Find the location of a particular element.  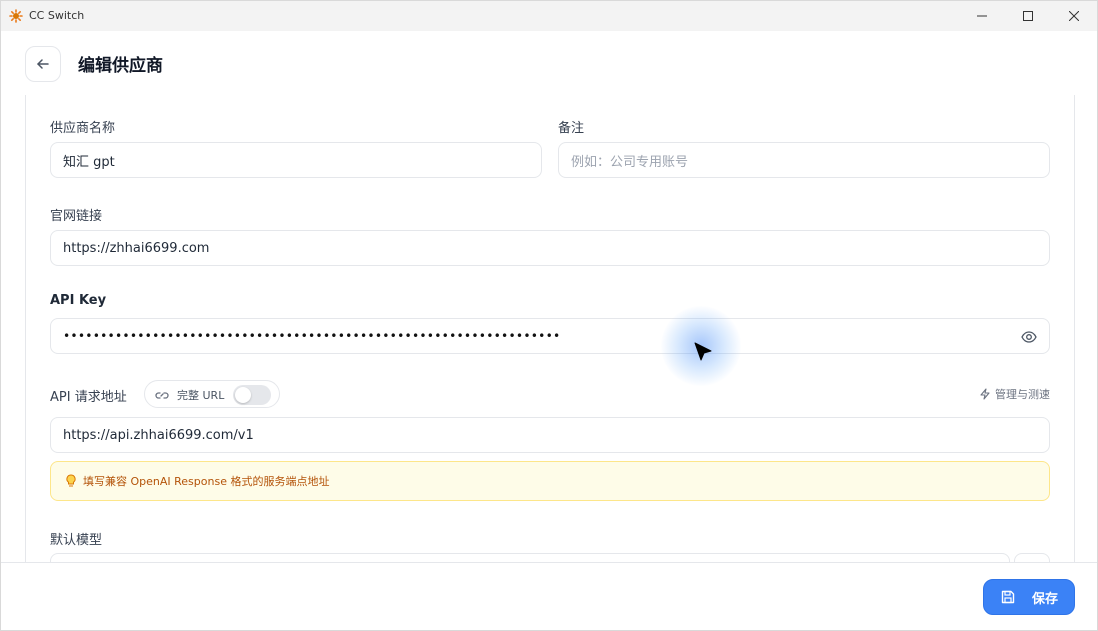

api-url-value: https://api.zhhai6699.com/v1 is located at coordinates (158, 435).